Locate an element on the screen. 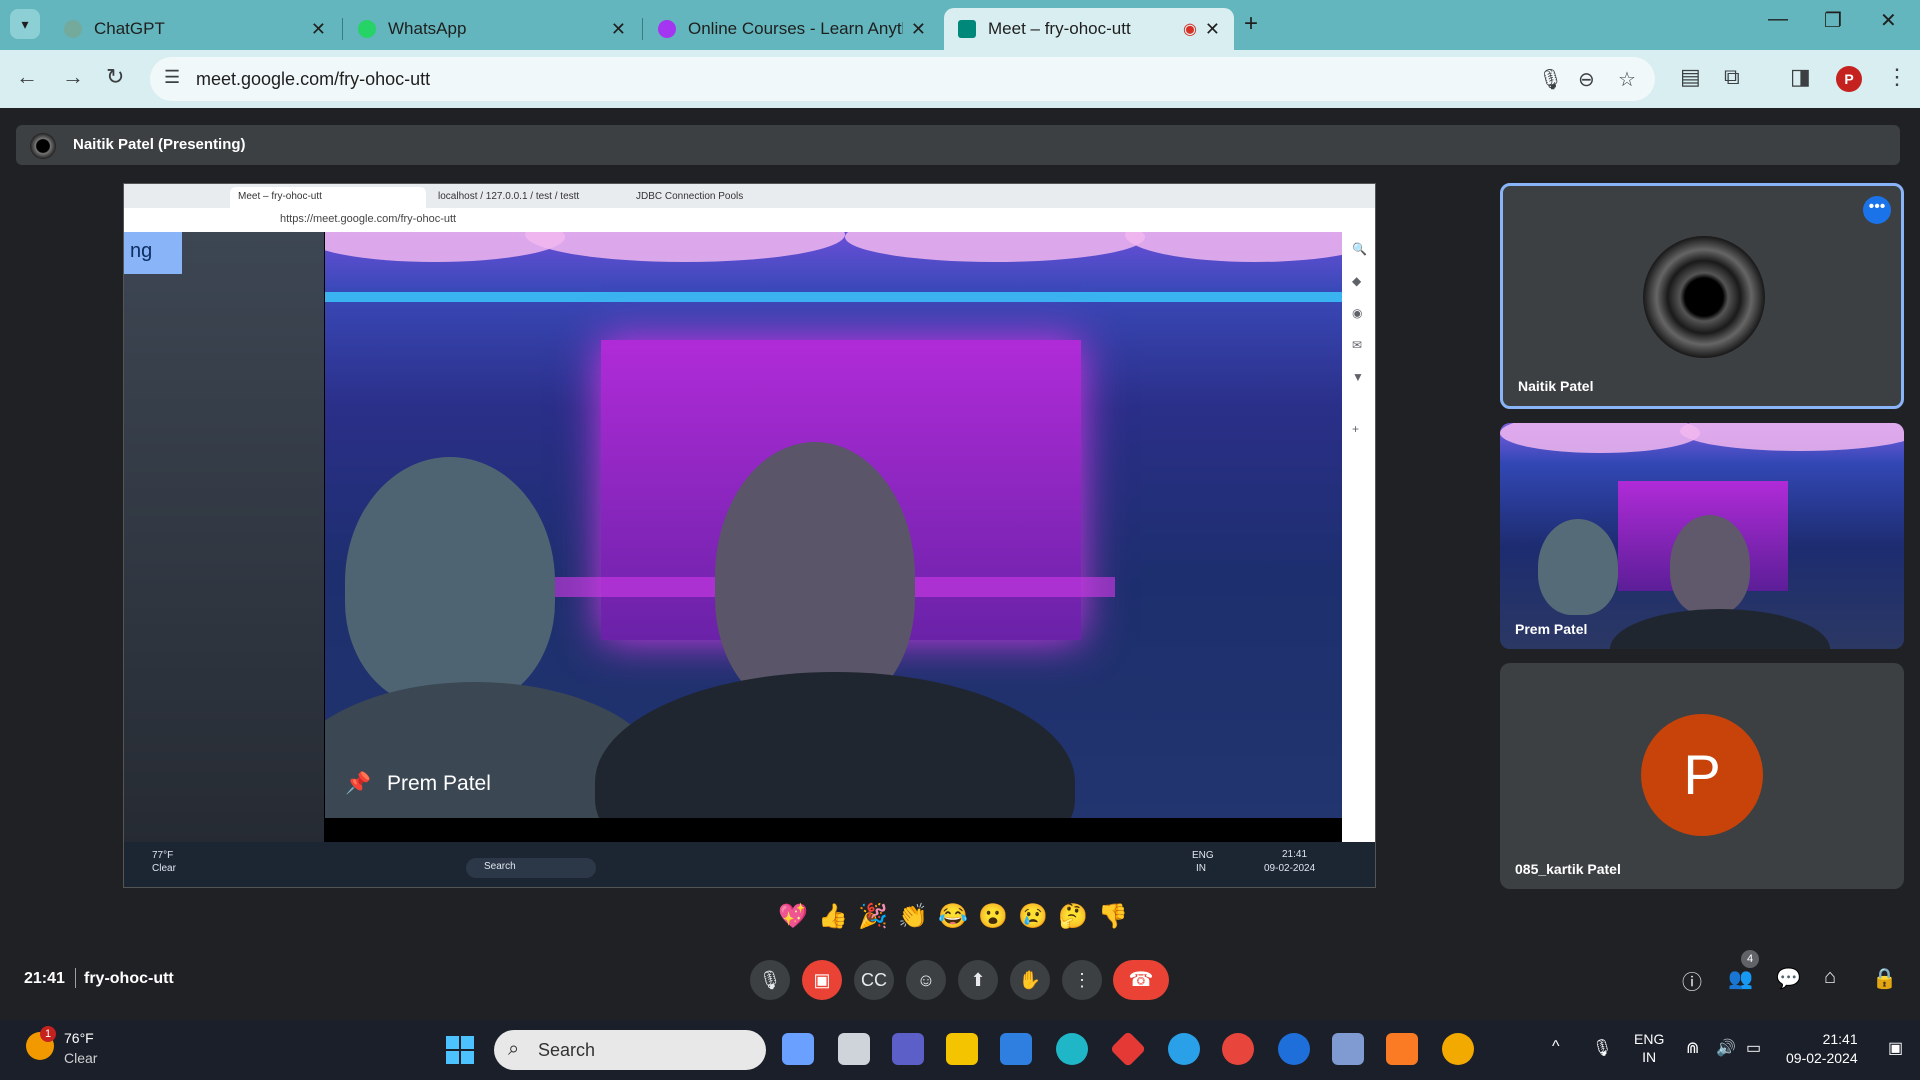  participant-tile-naitik: ••• Naitik Patel is located at coordinates (1702, 296).